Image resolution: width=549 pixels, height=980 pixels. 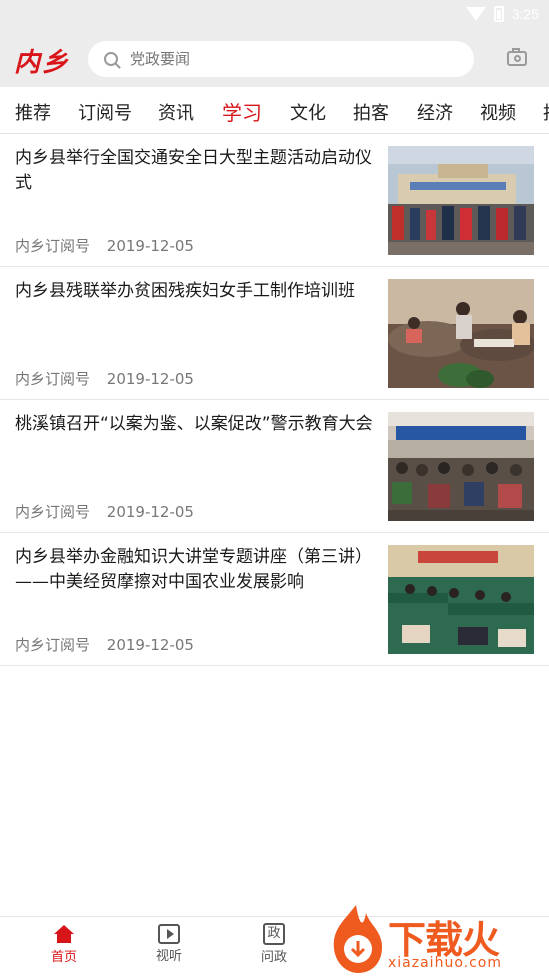 I want to click on gov-icon: 政, so click(x=274, y=934).